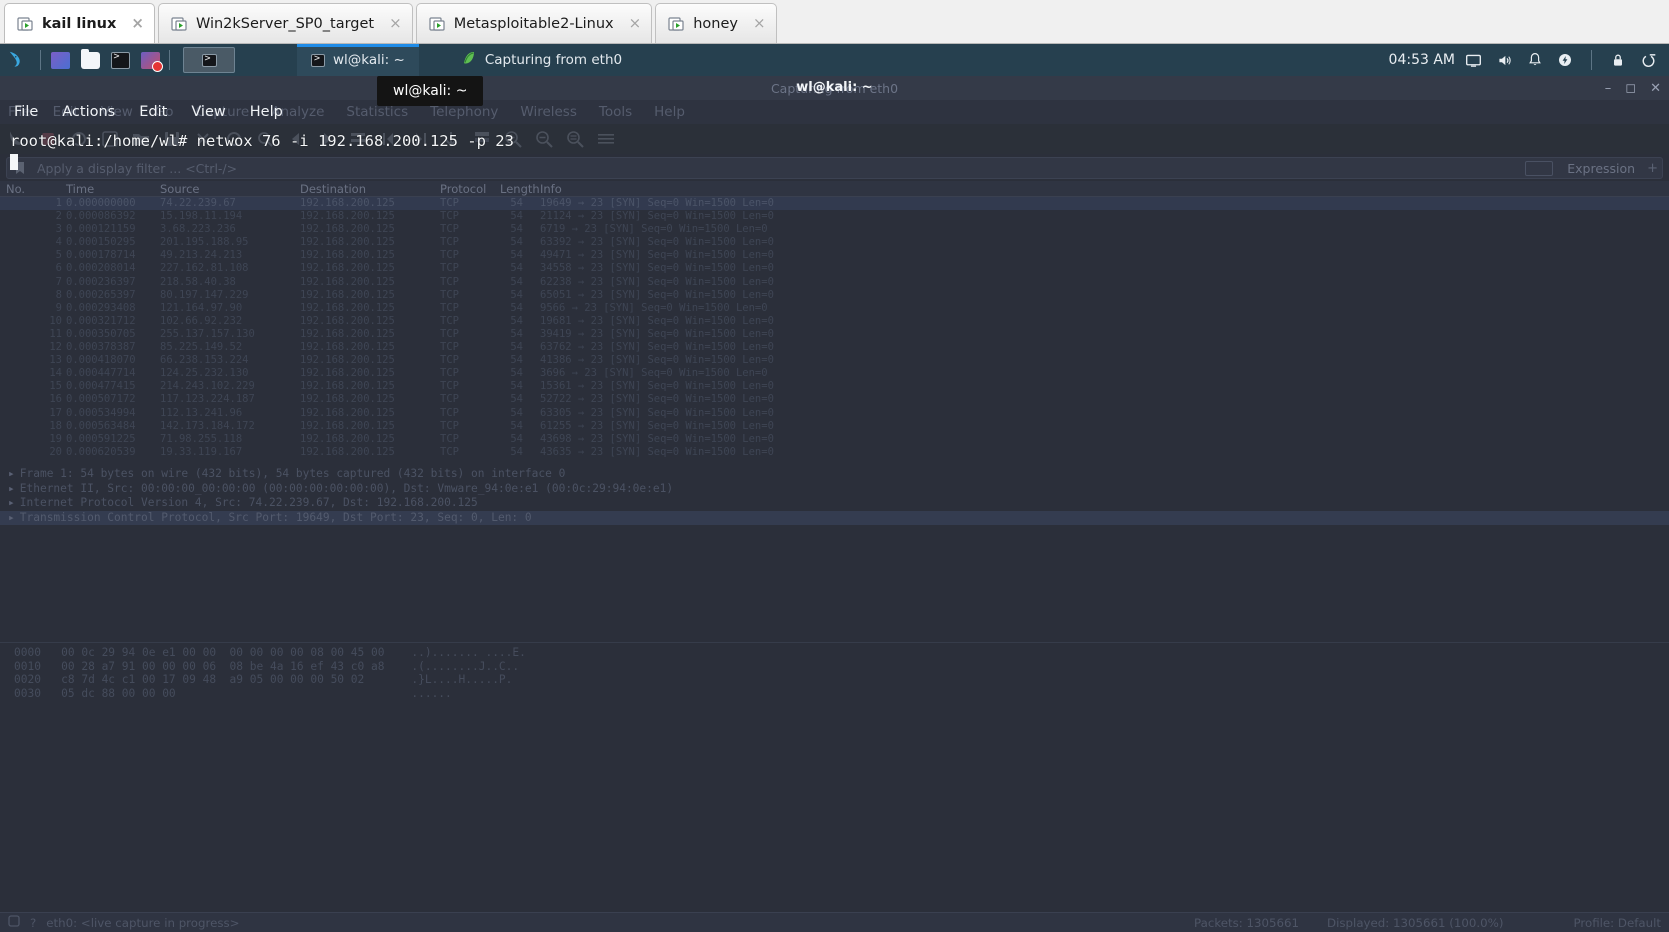 This screenshot has height=932, width=1669. What do you see at coordinates (1618, 60) in the screenshot?
I see `lock-icon` at bounding box center [1618, 60].